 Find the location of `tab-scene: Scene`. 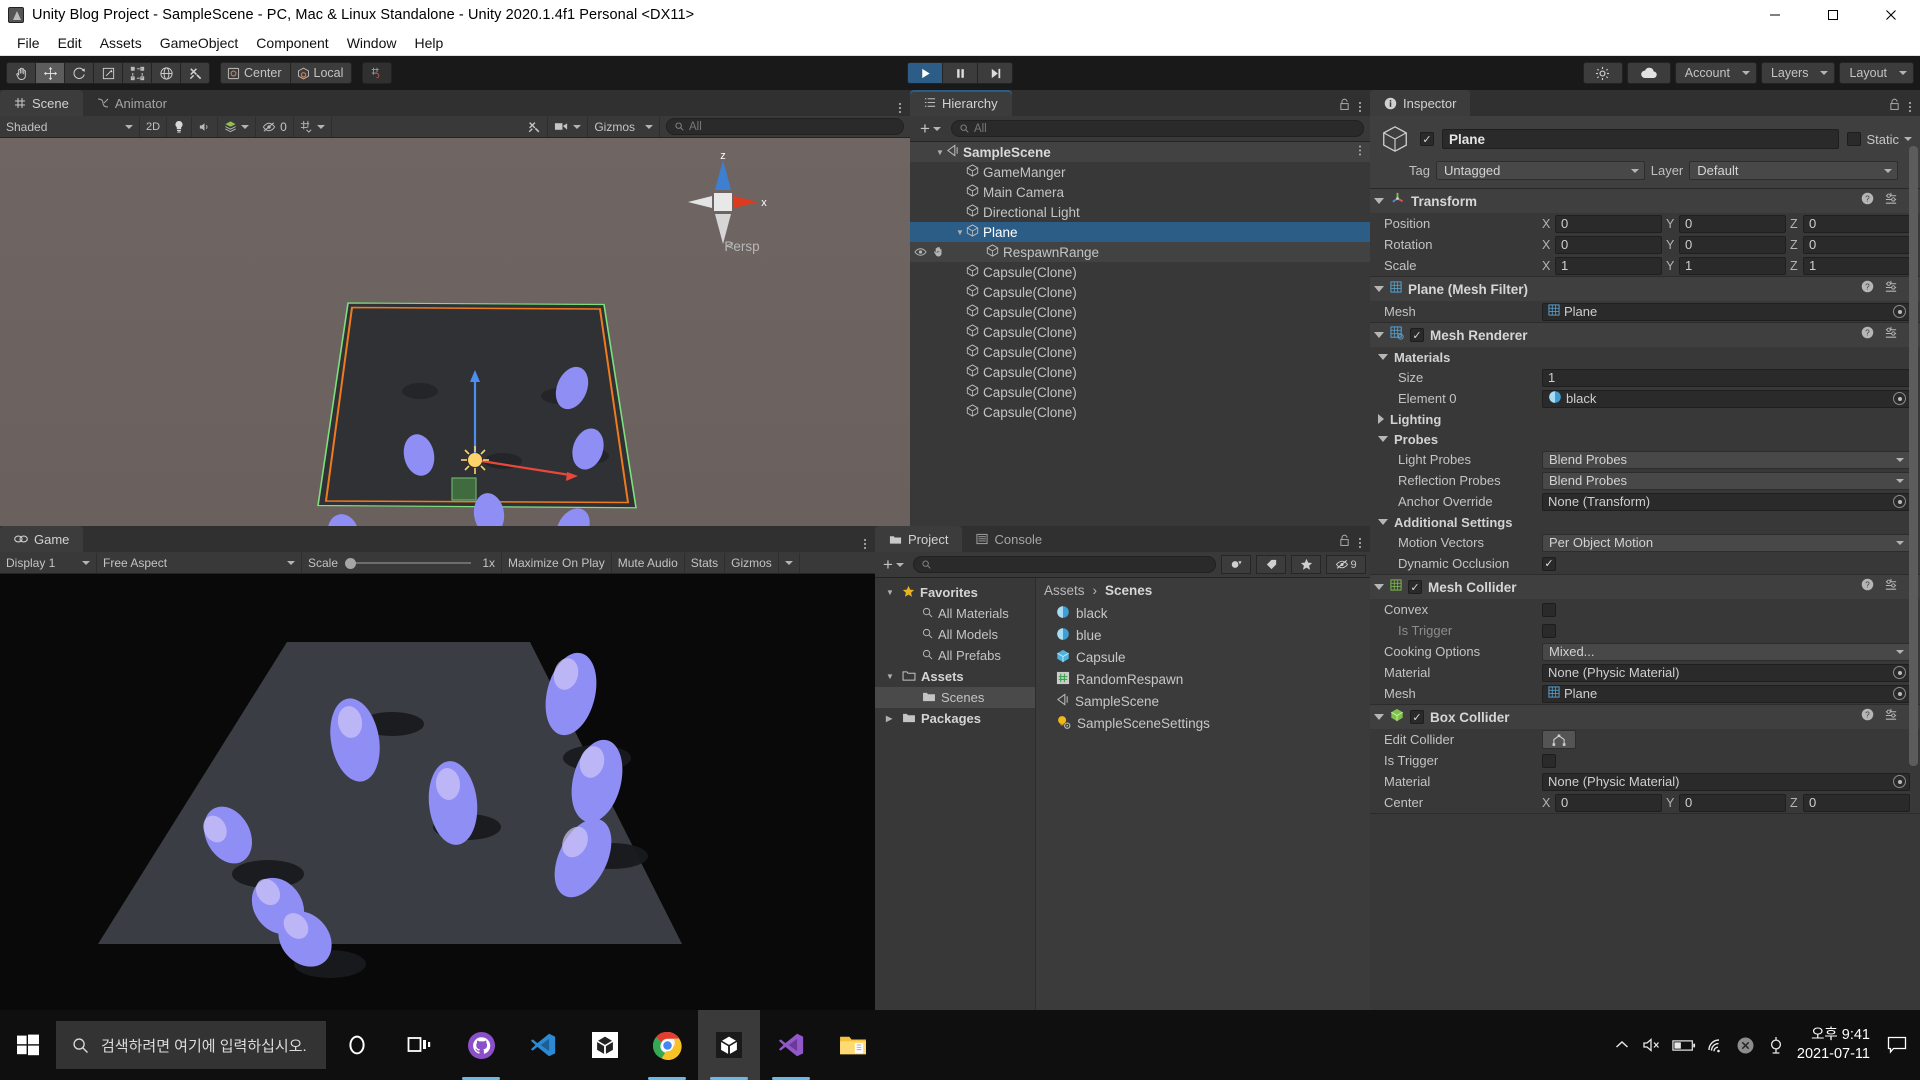

tab-scene: Scene is located at coordinates (41, 103).